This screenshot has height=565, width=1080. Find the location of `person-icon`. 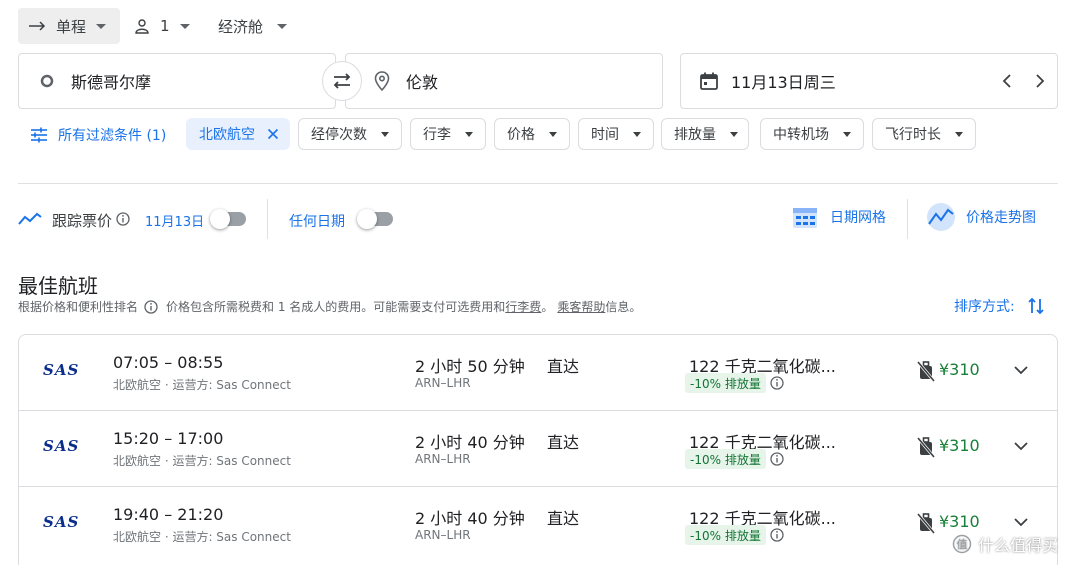

person-icon is located at coordinates (142, 26).